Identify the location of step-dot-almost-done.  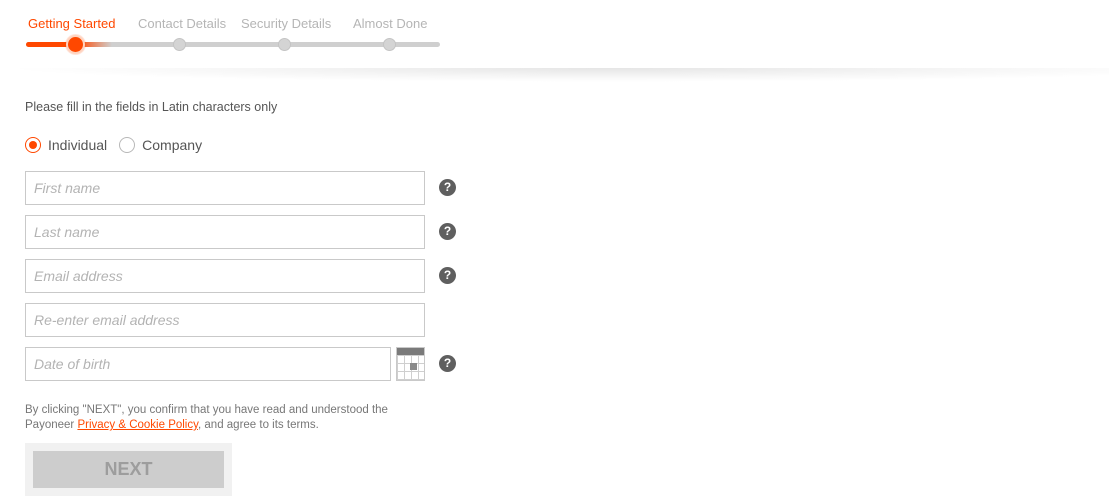
(389, 44).